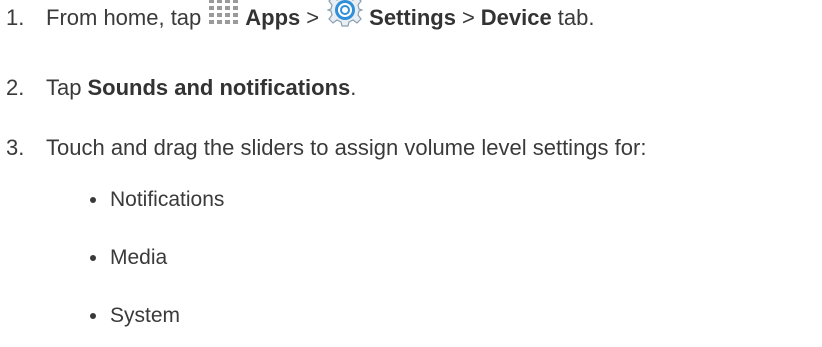  What do you see at coordinates (345, 14) in the screenshot?
I see `settings-gear-icon` at bounding box center [345, 14].